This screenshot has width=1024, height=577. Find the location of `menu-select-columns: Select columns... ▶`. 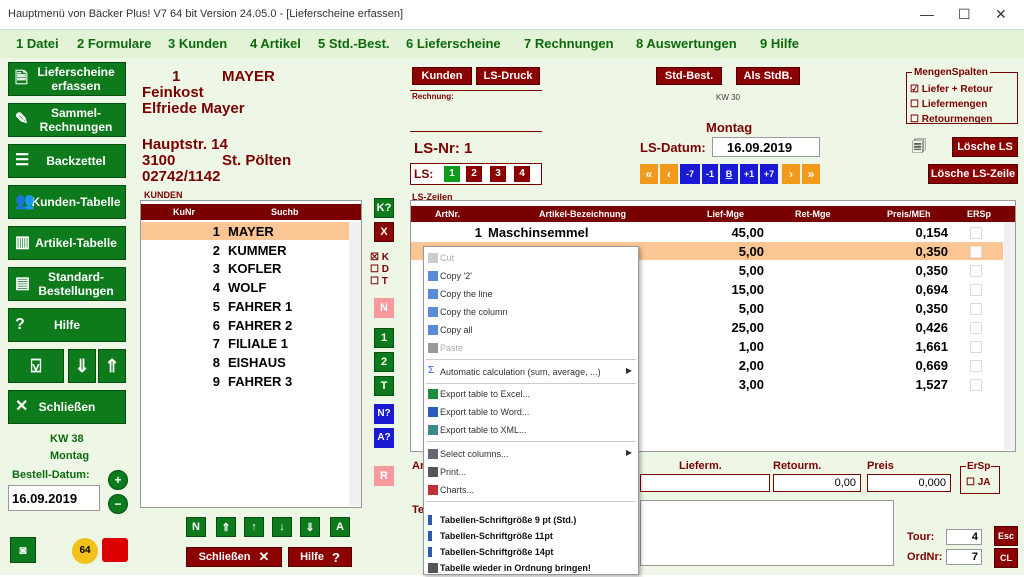

menu-select-columns: Select columns... ▶ is located at coordinates (531, 454).